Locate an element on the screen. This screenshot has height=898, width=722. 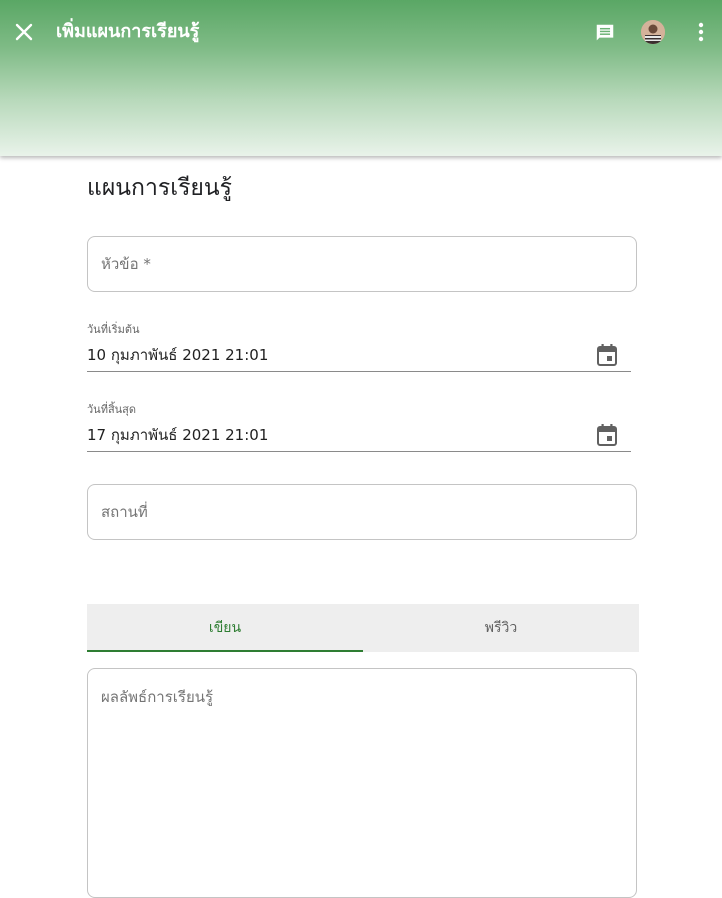
location-field is located at coordinates (362, 512).